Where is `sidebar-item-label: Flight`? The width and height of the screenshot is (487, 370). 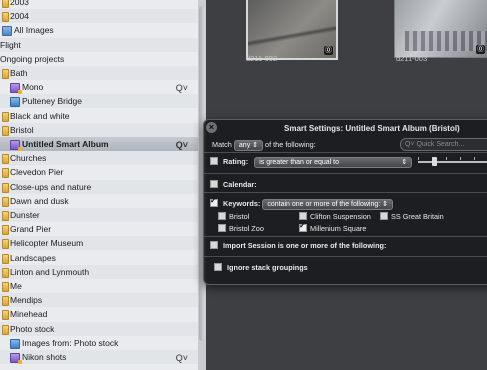 sidebar-item-label: Flight is located at coordinates (10, 44).